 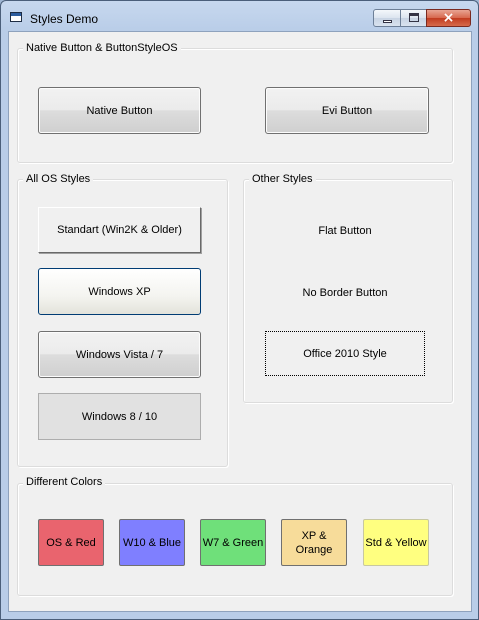 What do you see at coordinates (314, 542) in the screenshot?
I see `xp-orange-button: XP & Orange` at bounding box center [314, 542].